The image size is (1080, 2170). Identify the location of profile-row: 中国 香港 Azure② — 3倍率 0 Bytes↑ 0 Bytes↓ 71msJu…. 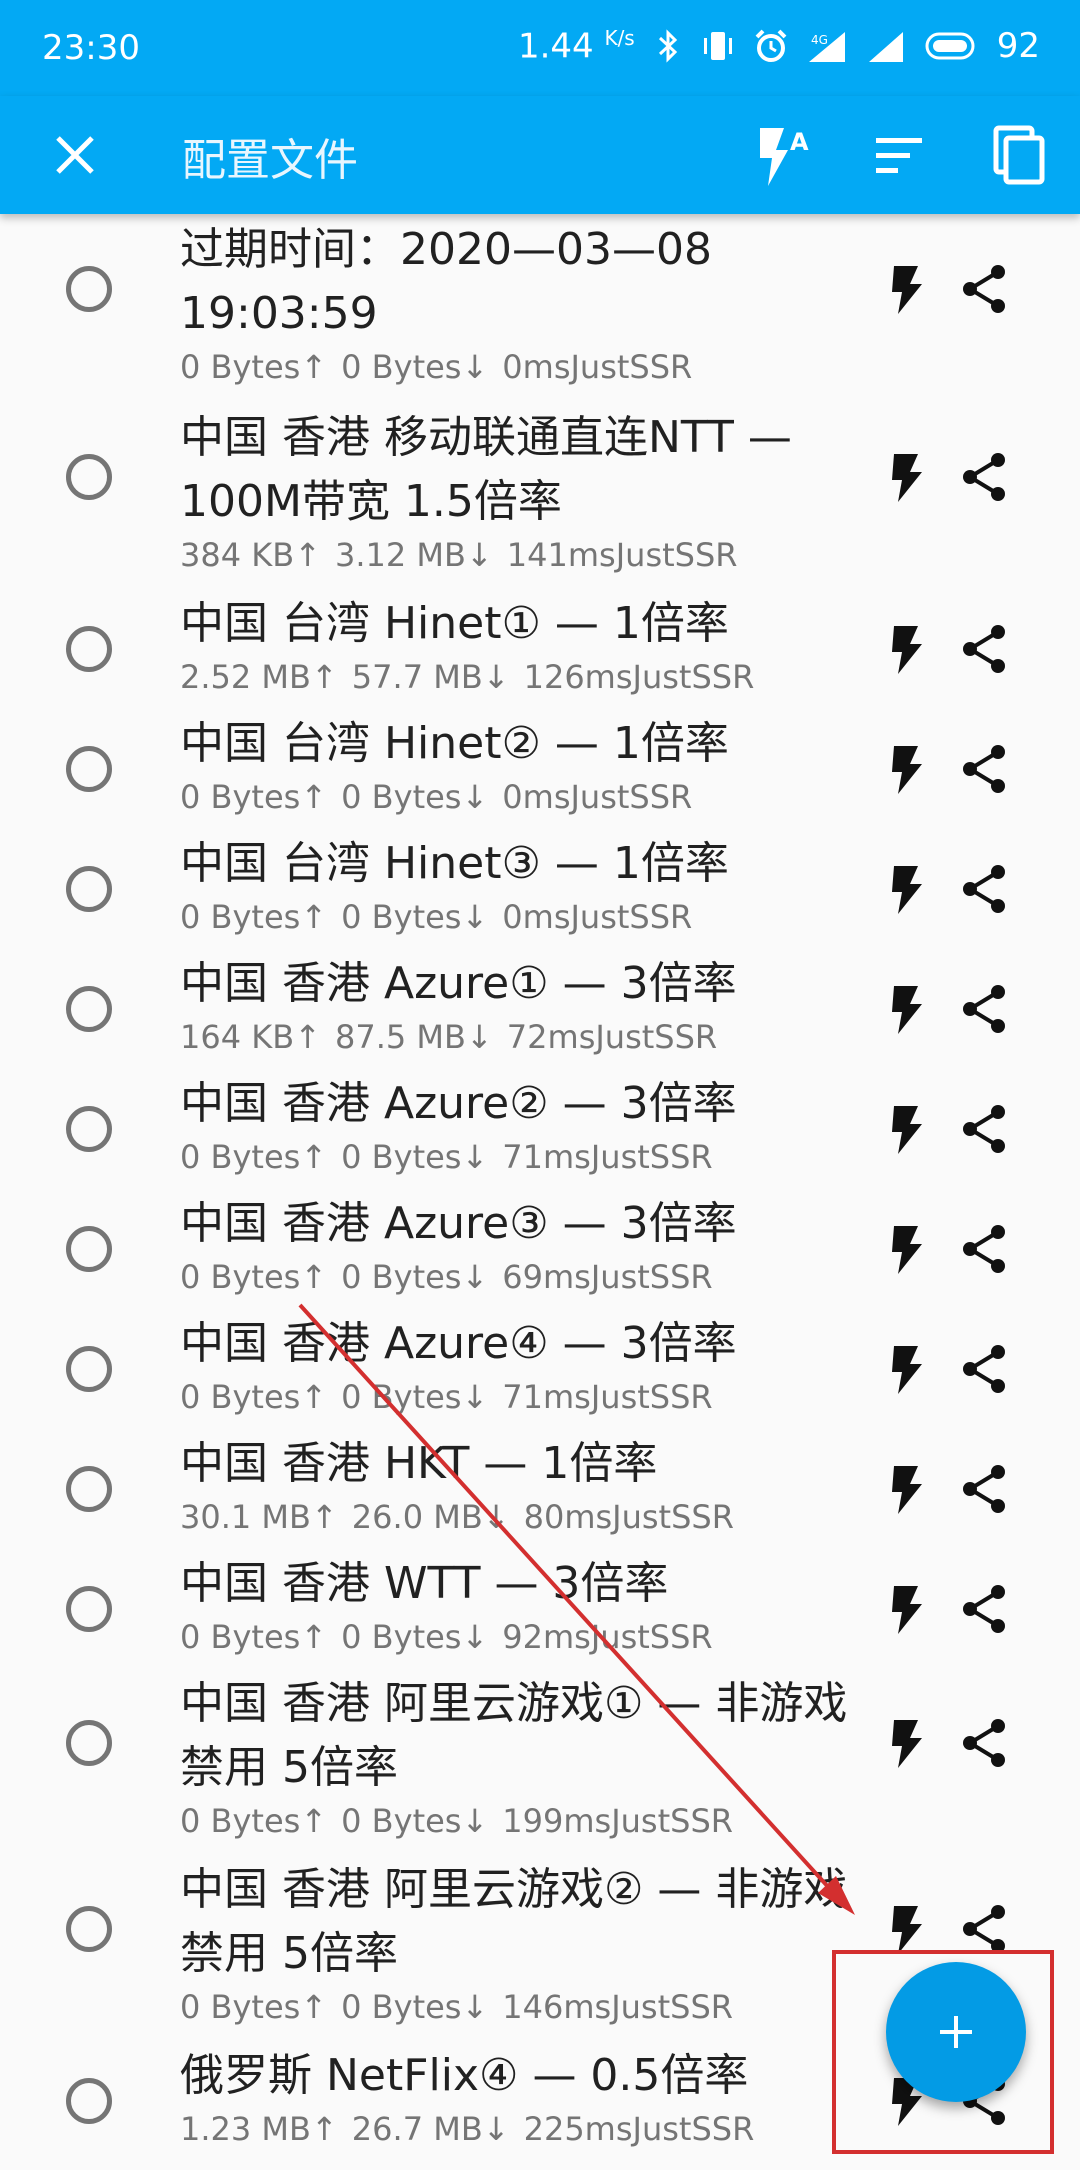
(540, 1128).